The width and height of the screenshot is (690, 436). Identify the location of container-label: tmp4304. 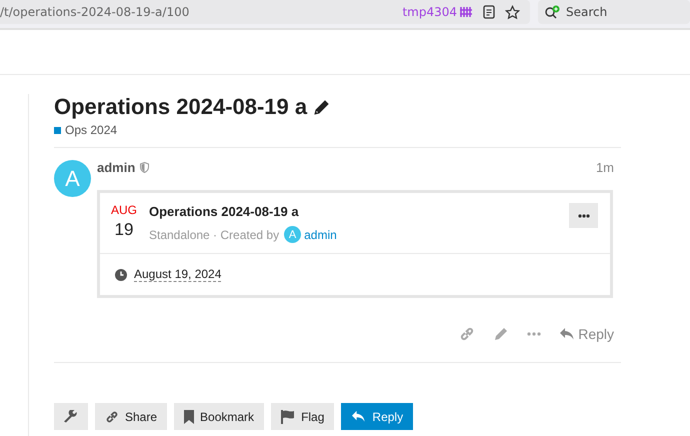
(429, 12).